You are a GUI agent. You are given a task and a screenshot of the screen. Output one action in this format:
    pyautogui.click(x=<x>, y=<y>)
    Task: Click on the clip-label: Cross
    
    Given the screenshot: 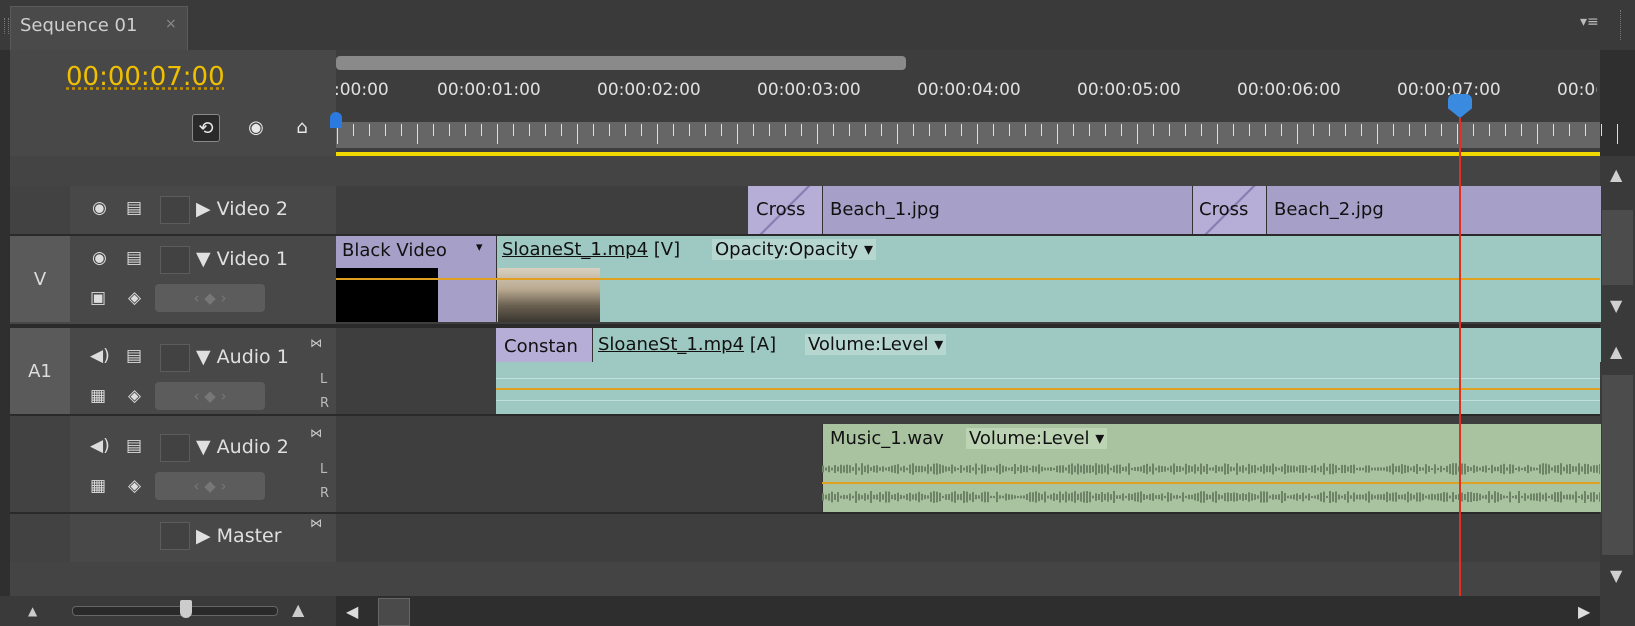 What is the action you would take?
    pyautogui.click(x=1224, y=209)
    